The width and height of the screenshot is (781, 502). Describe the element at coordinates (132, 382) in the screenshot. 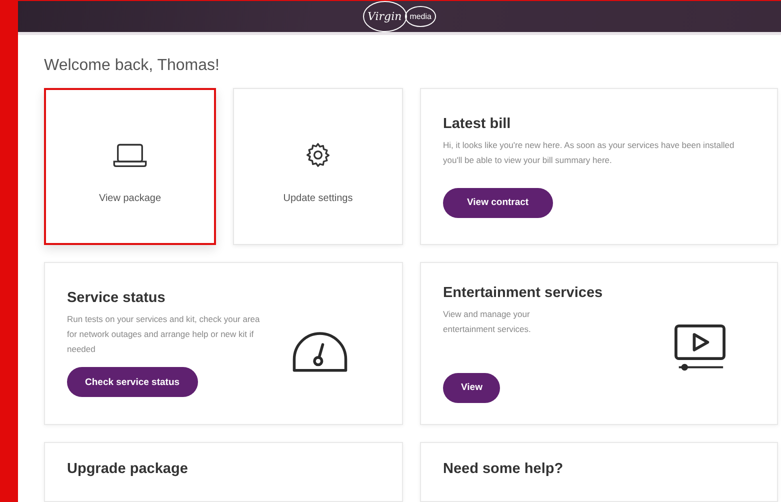

I see `service-status-button: Check service status` at that location.